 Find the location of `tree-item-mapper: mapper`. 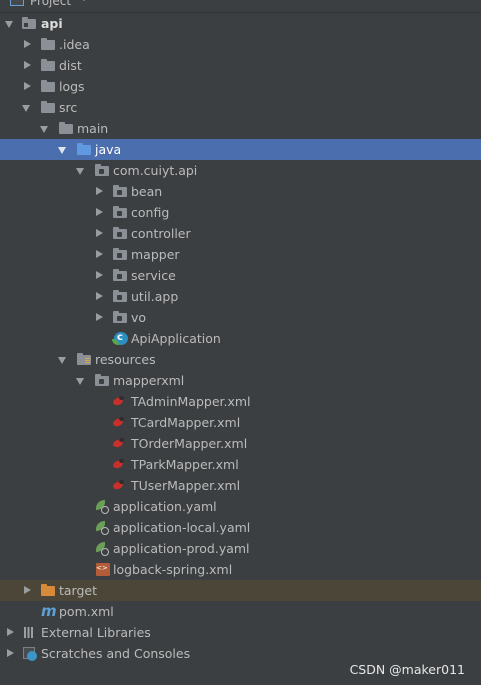

tree-item-mapper: mapper is located at coordinates (240, 254).